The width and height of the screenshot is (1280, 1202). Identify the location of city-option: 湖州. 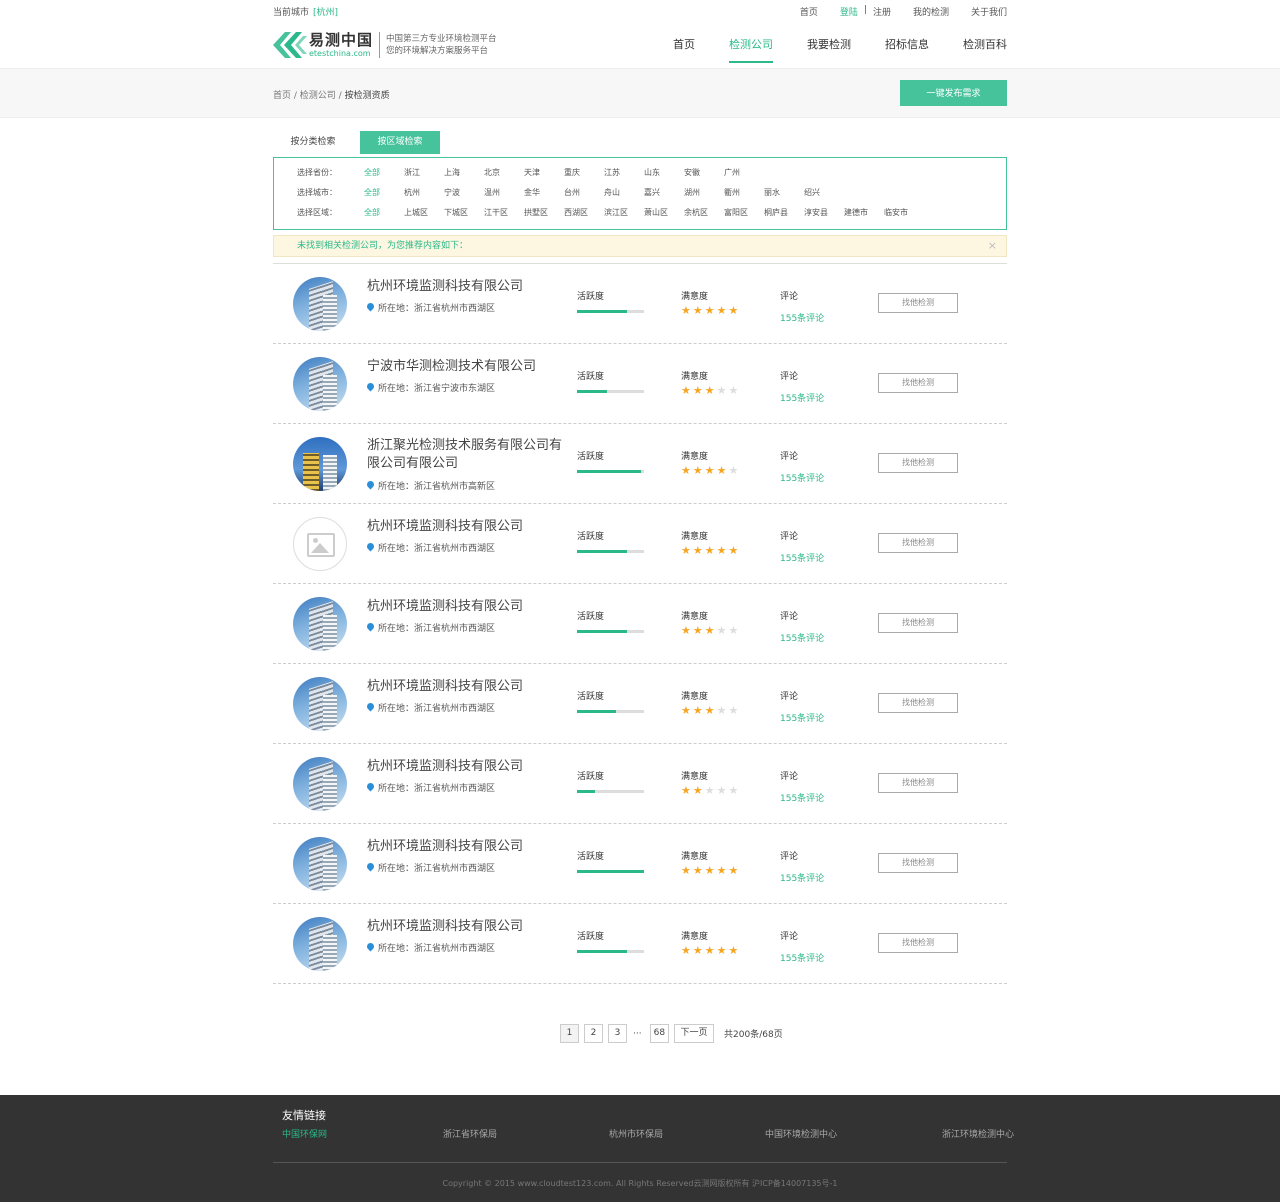
(692, 192).